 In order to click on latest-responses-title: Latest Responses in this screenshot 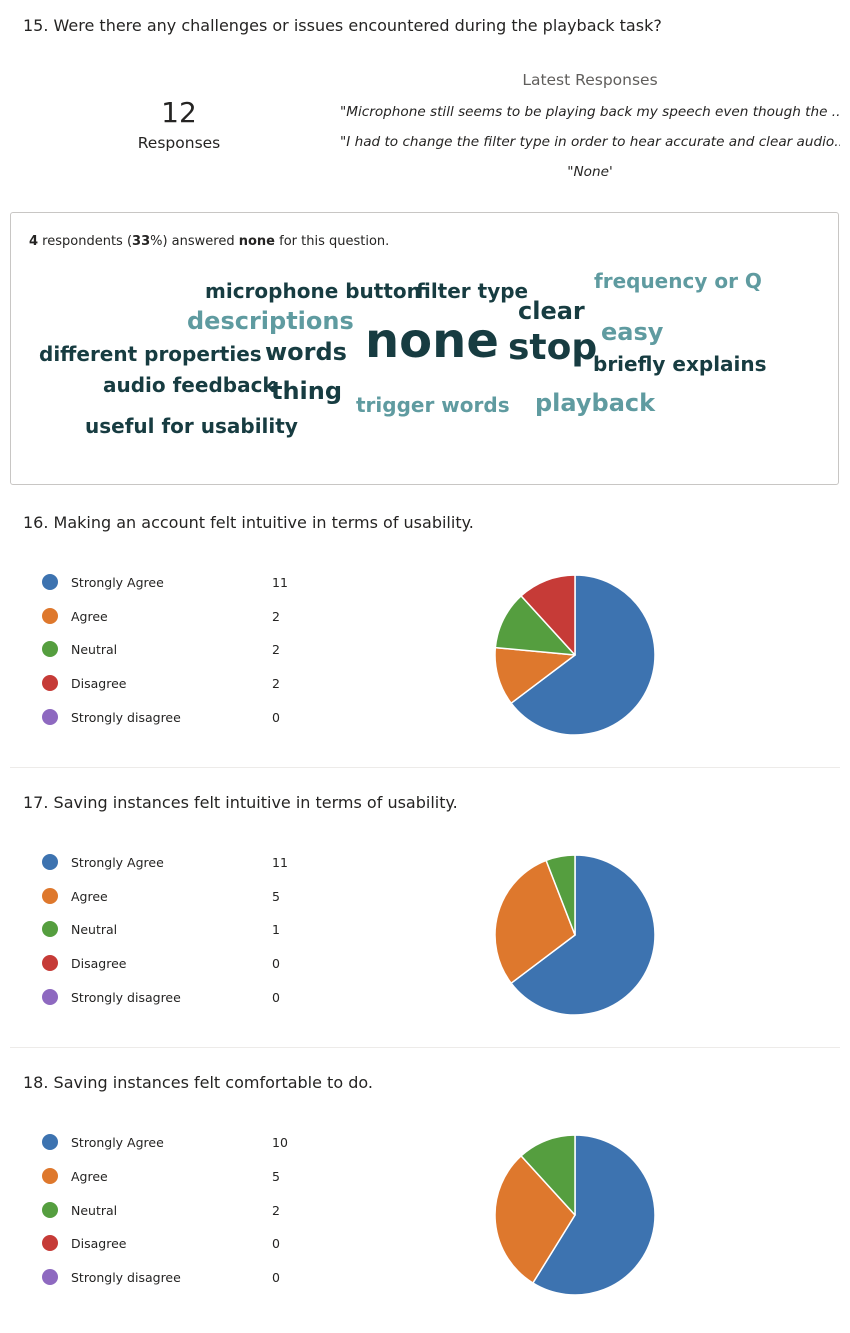, I will do `click(590, 80)`.